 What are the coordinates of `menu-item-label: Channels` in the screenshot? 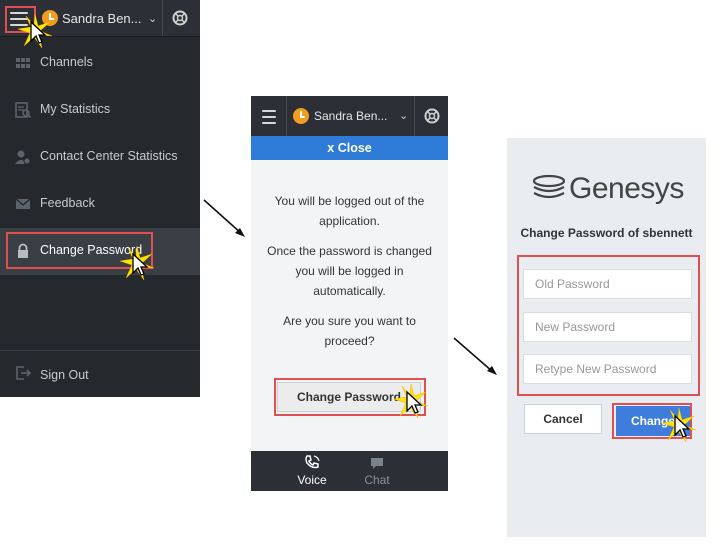 It's located at (66, 62).